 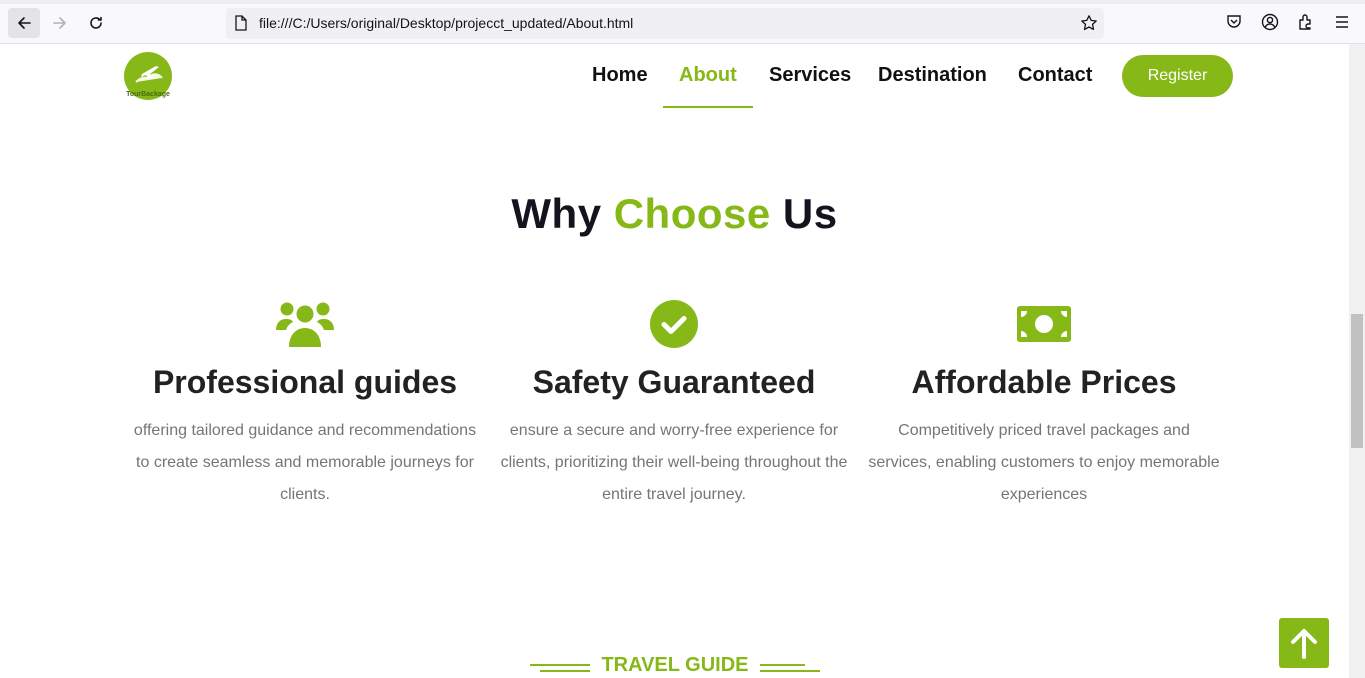 I want to click on nav-active-indicator, so click(x=708, y=107).